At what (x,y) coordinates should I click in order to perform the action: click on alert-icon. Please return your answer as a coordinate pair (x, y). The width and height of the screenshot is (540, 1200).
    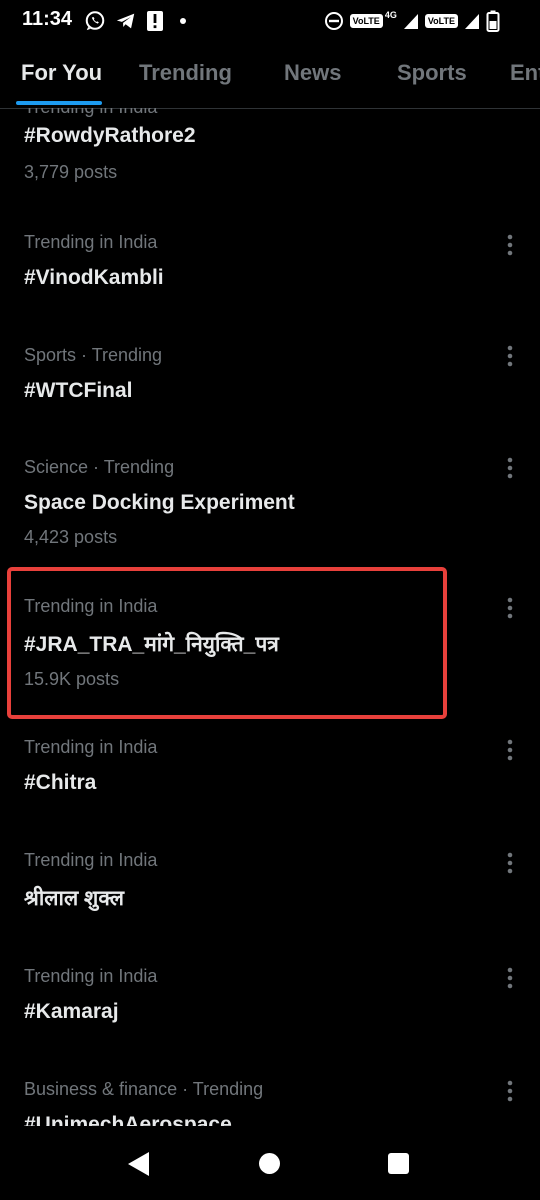
    Looking at the image, I should click on (155, 21).